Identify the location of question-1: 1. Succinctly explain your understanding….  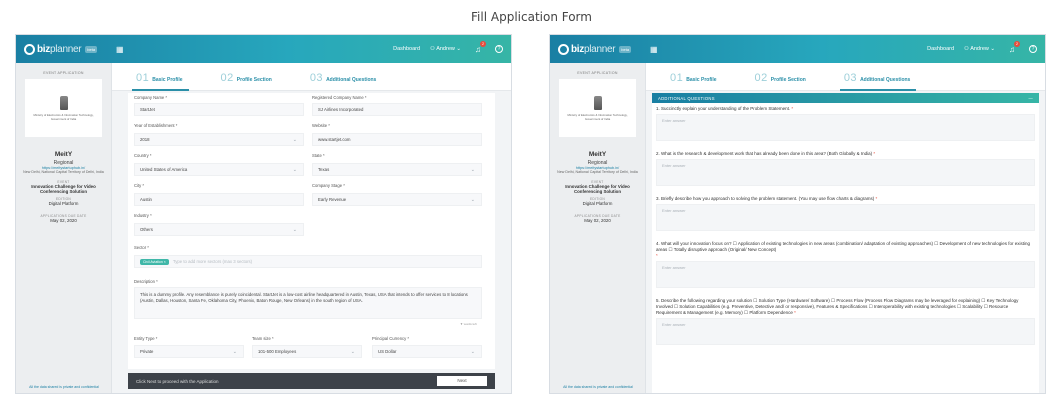
(725, 108).